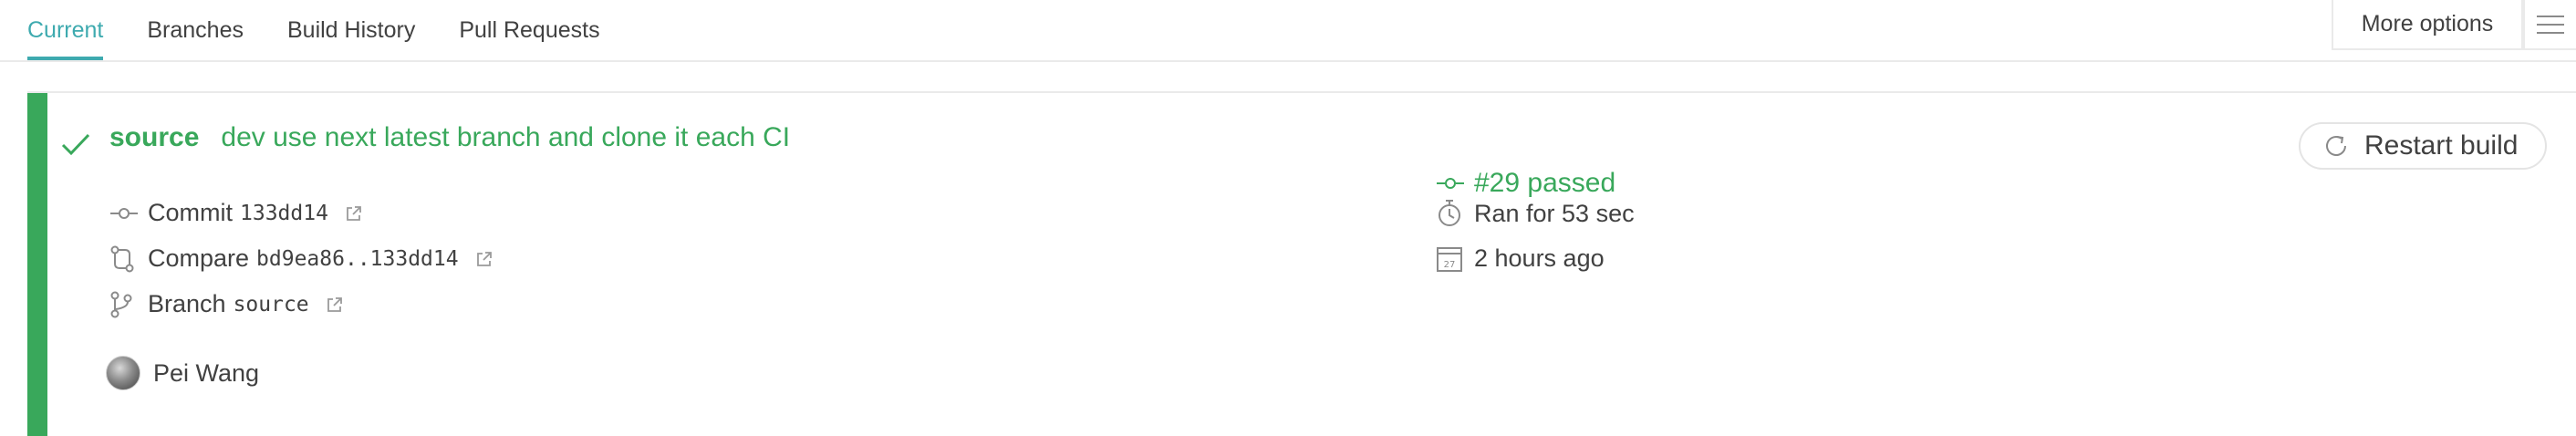  Describe the element at coordinates (37, 265) in the screenshot. I see `status-bar` at that location.